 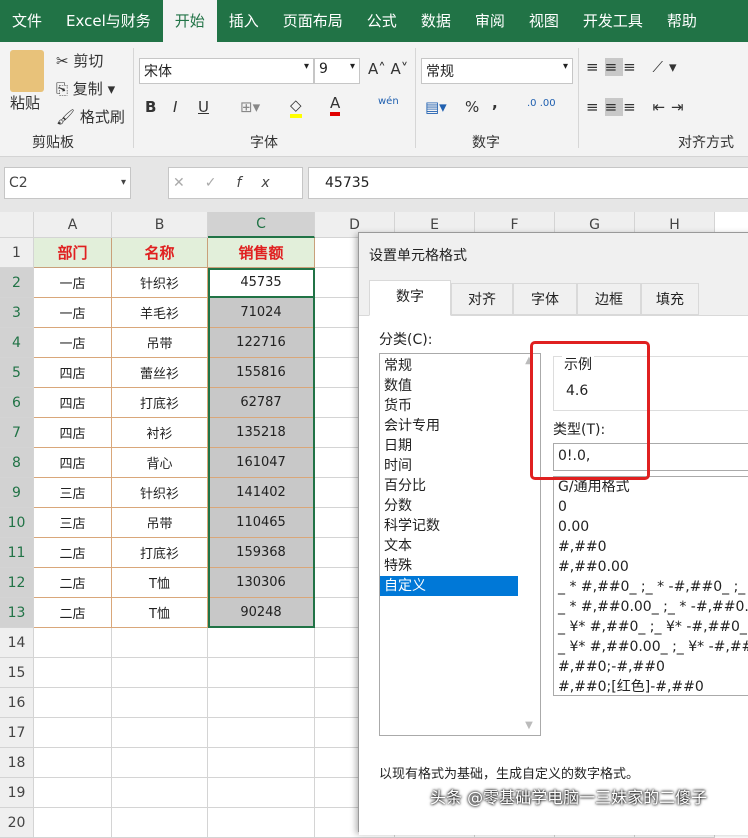 What do you see at coordinates (651, 547) in the screenshot?
I see `format-item: #,##0` at bounding box center [651, 547].